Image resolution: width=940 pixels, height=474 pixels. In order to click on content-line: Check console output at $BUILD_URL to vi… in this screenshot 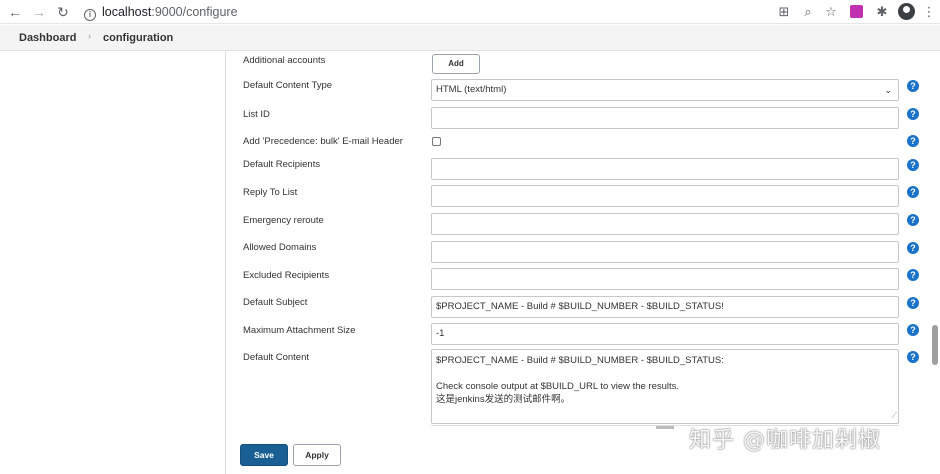, I will do `click(558, 386)`.